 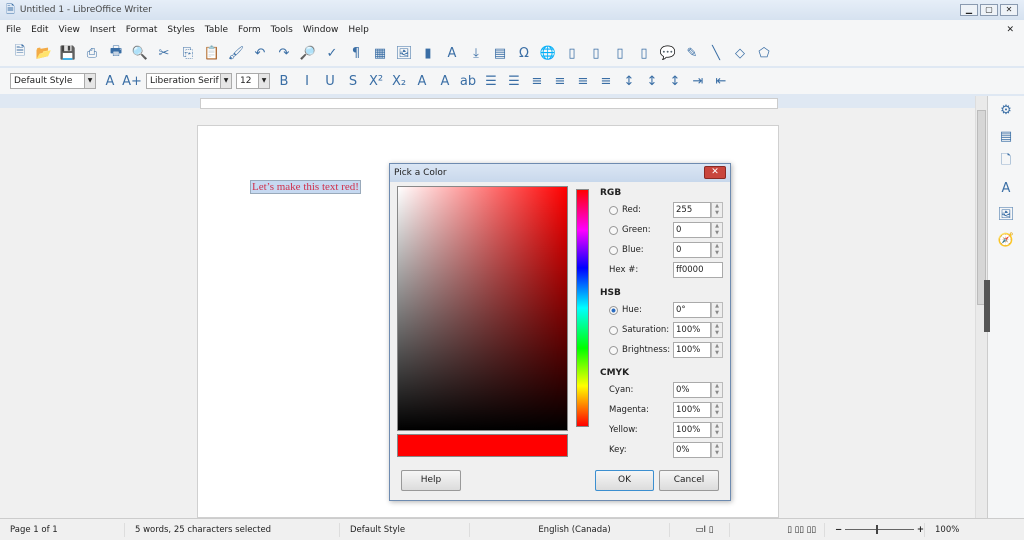 What do you see at coordinates (44, 53) in the screenshot?
I see `open-icon: 📂` at bounding box center [44, 53].